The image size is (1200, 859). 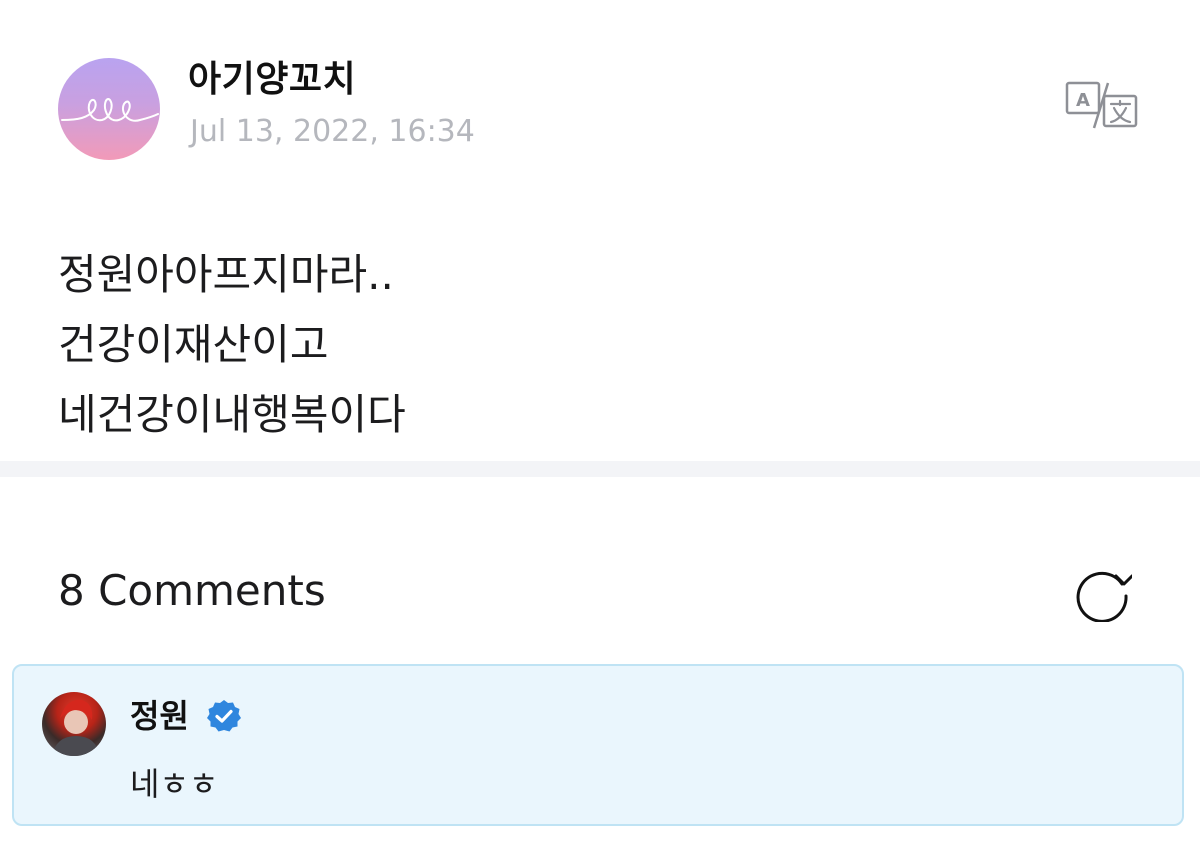 I want to click on post-body: 정원아아프지마라.. 건강이재산이고 네건강이내행복이다, so click(x=232, y=345).